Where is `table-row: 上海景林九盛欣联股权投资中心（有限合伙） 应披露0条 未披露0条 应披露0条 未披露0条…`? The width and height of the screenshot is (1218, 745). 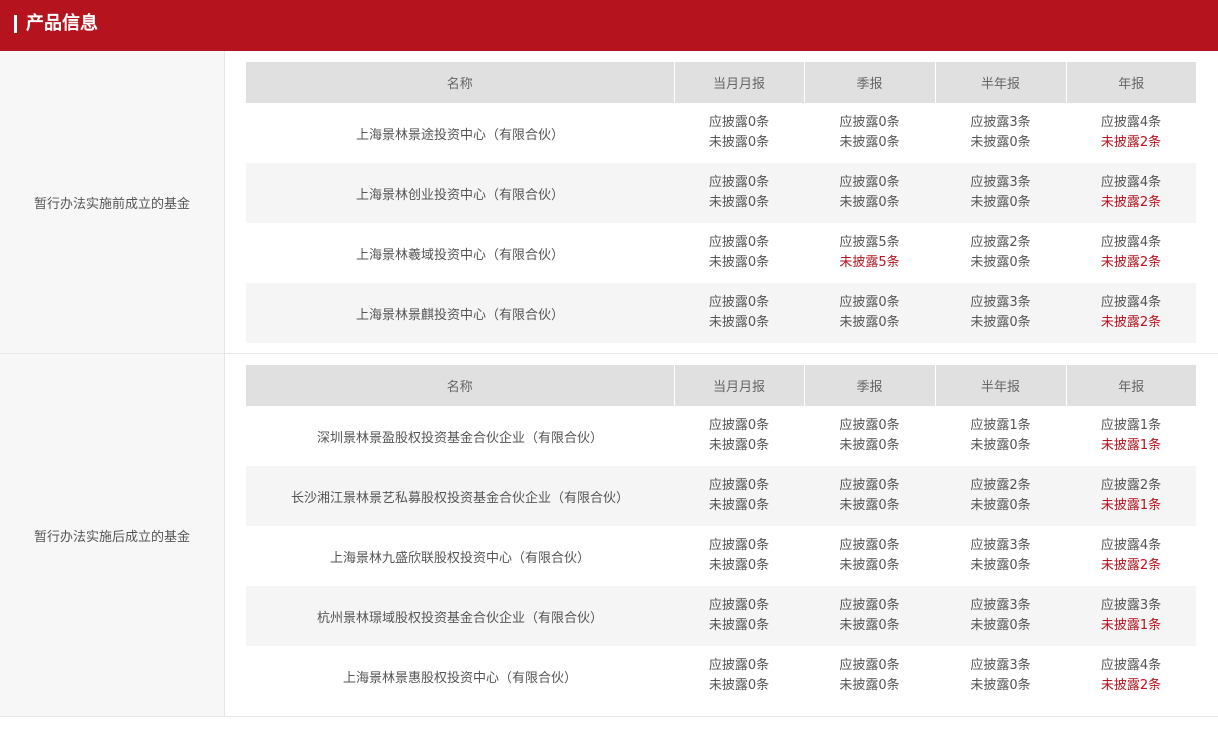
table-row: 上海景林九盛欣联股权投资中心（有限合伙） 应披露0条 未披露0条 应披露0条 未披露0条… is located at coordinates (721, 556).